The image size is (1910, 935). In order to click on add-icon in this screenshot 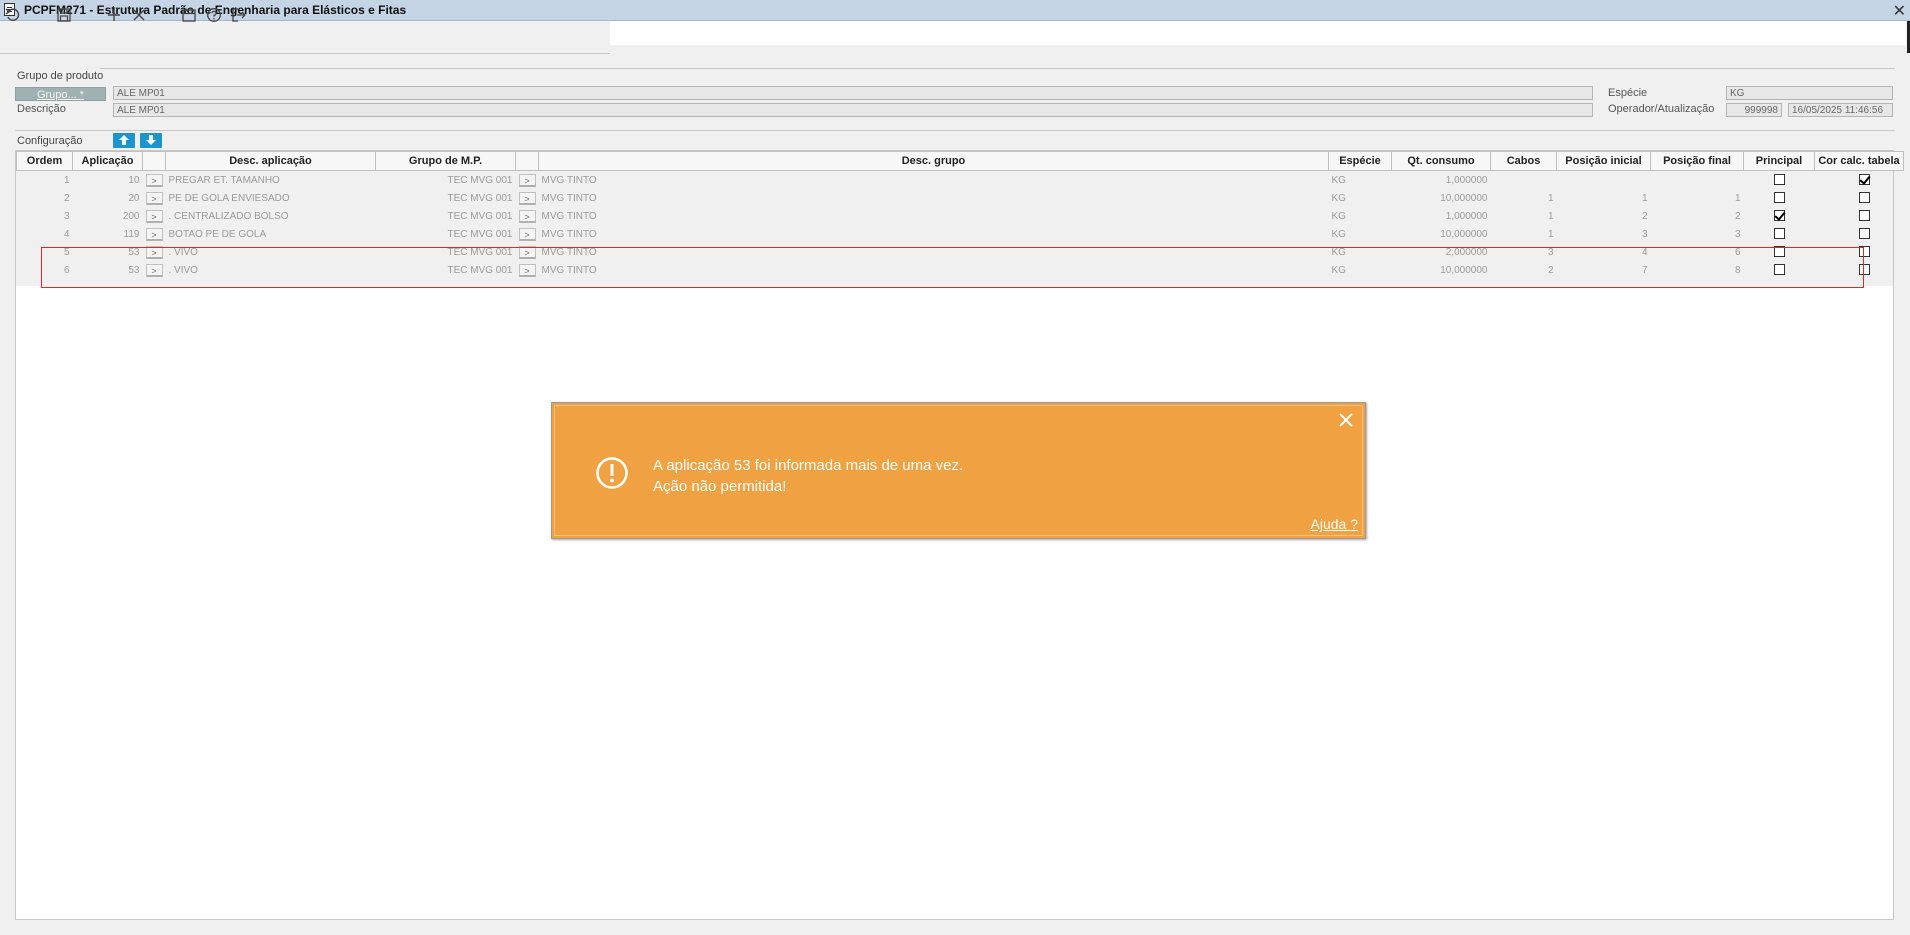, I will do `click(114, 16)`.